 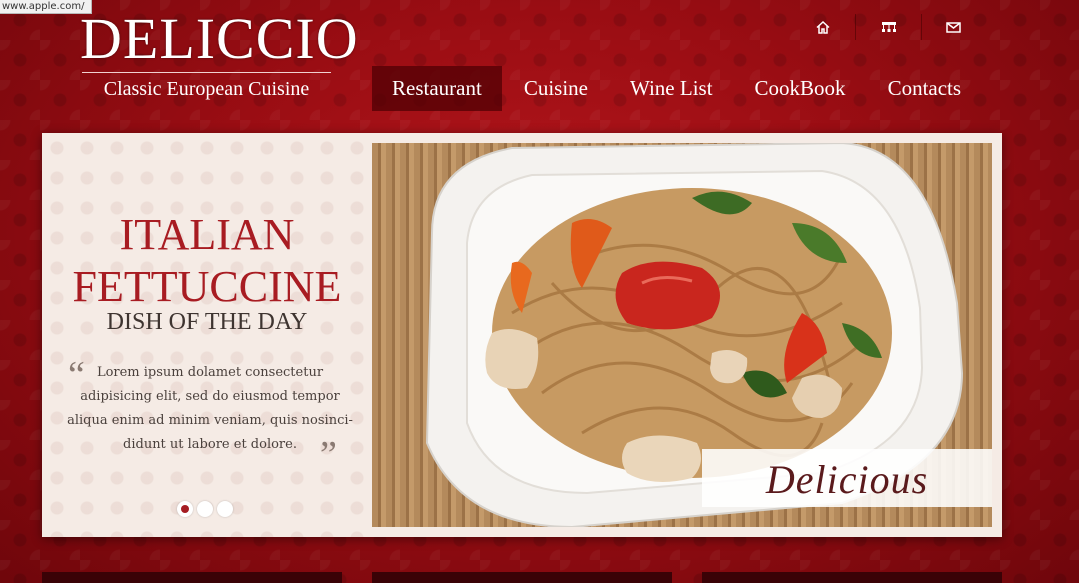 What do you see at coordinates (925, 88) in the screenshot?
I see `nav-item-contacts: Contacts` at bounding box center [925, 88].